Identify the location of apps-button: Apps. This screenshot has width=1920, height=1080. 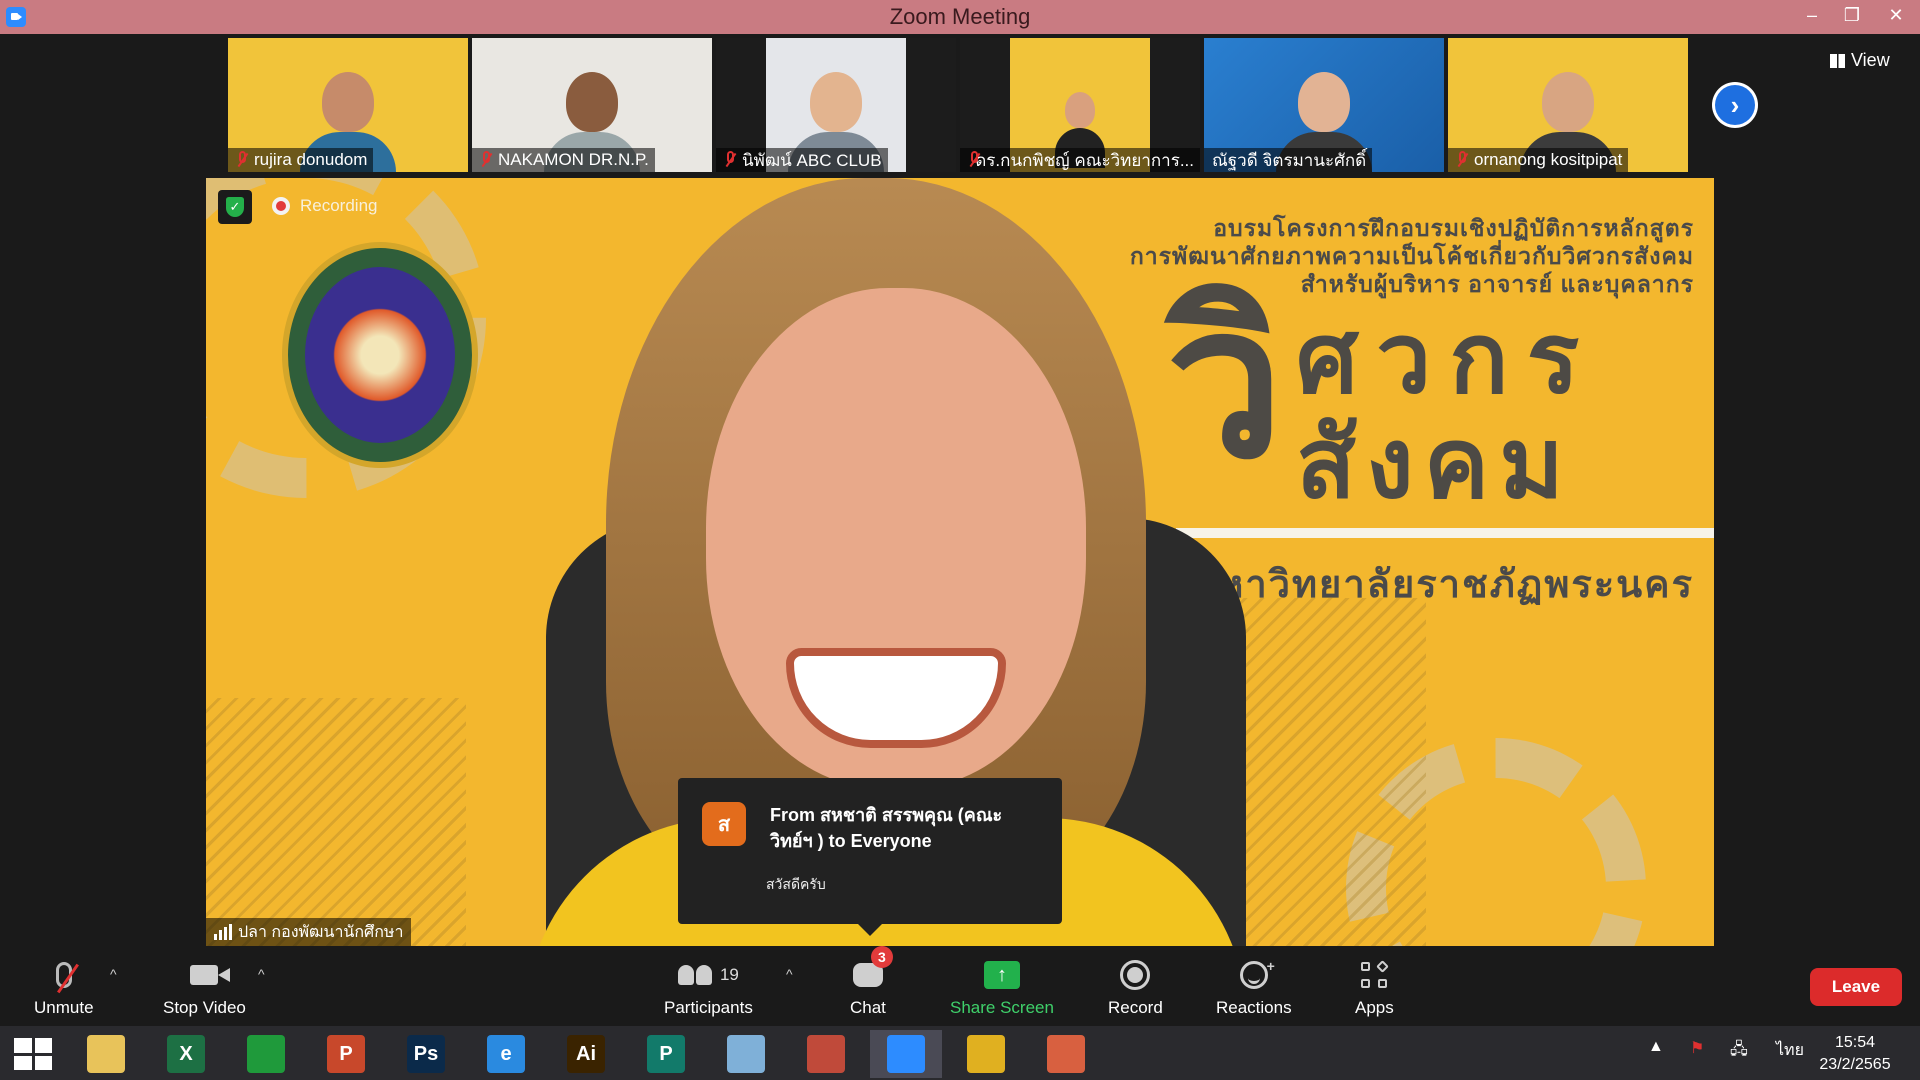
(1374, 986).